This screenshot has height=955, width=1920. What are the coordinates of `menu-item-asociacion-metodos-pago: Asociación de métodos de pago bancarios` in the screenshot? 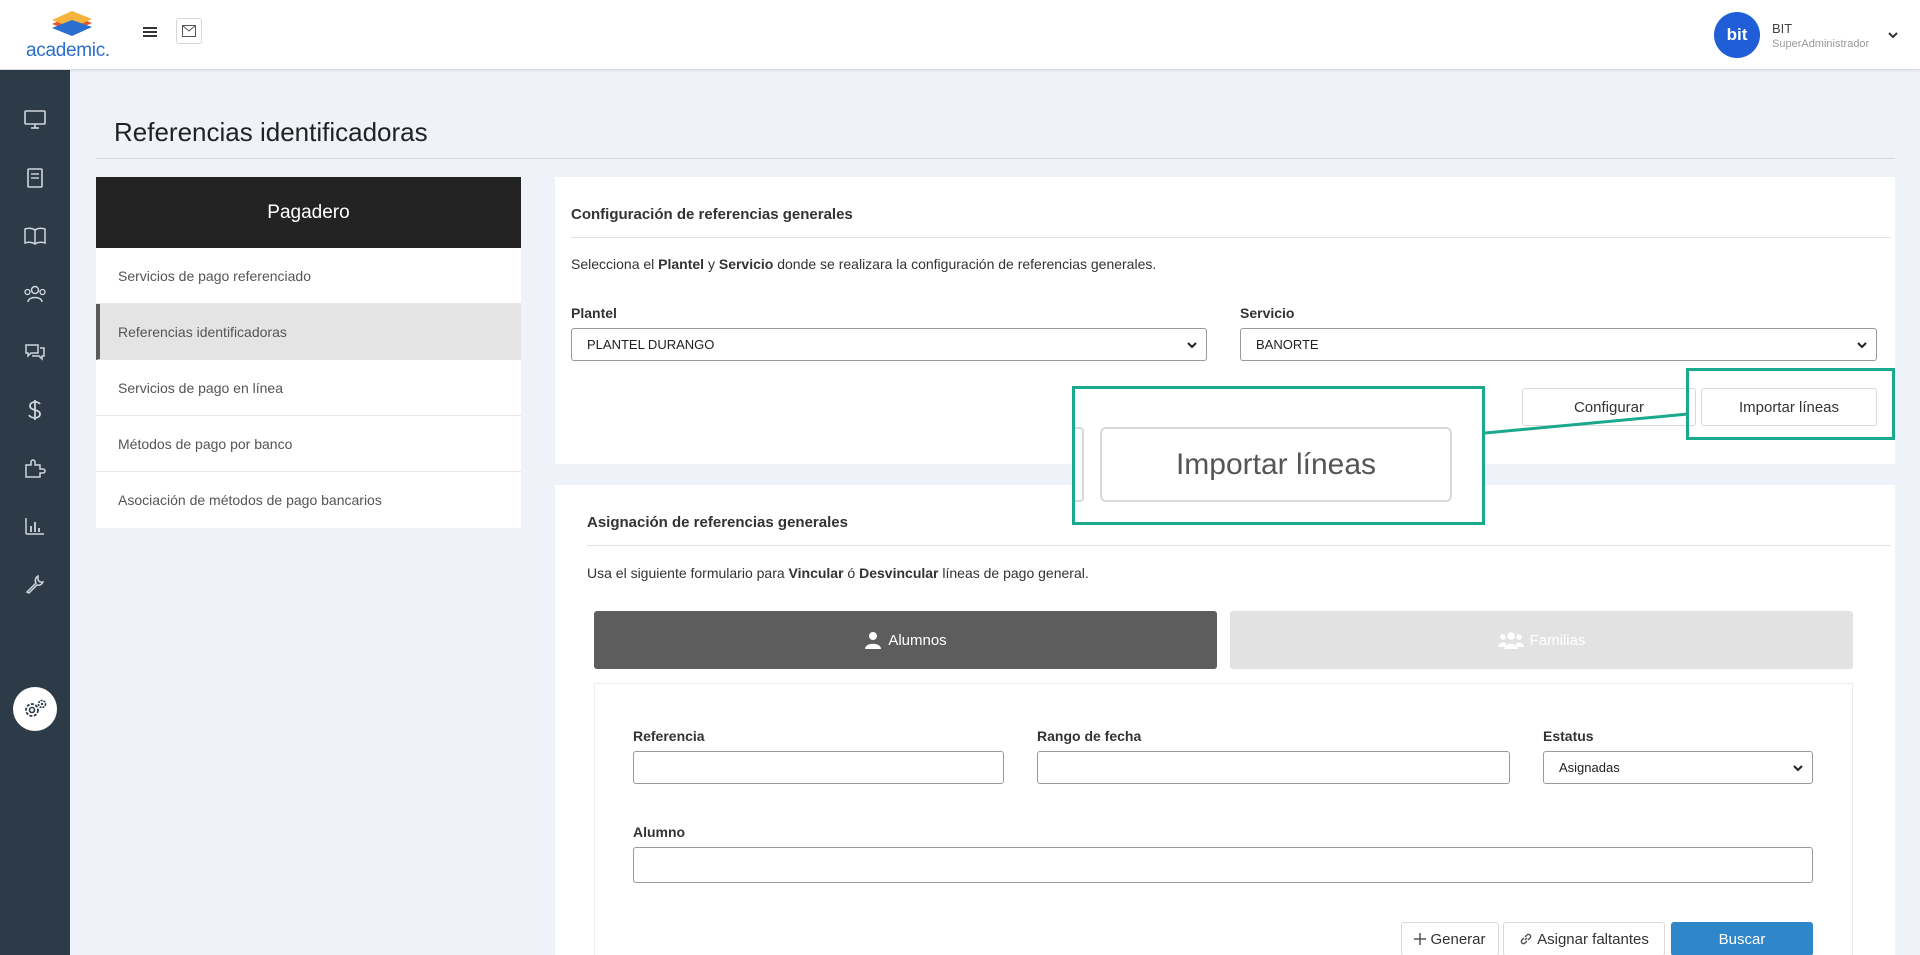 It's located at (308, 500).